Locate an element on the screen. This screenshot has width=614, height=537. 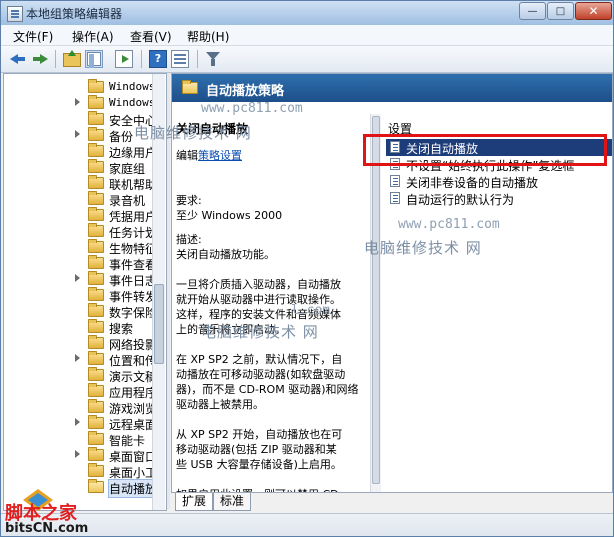
back-arrow-icon is located at coordinates (18, 59).